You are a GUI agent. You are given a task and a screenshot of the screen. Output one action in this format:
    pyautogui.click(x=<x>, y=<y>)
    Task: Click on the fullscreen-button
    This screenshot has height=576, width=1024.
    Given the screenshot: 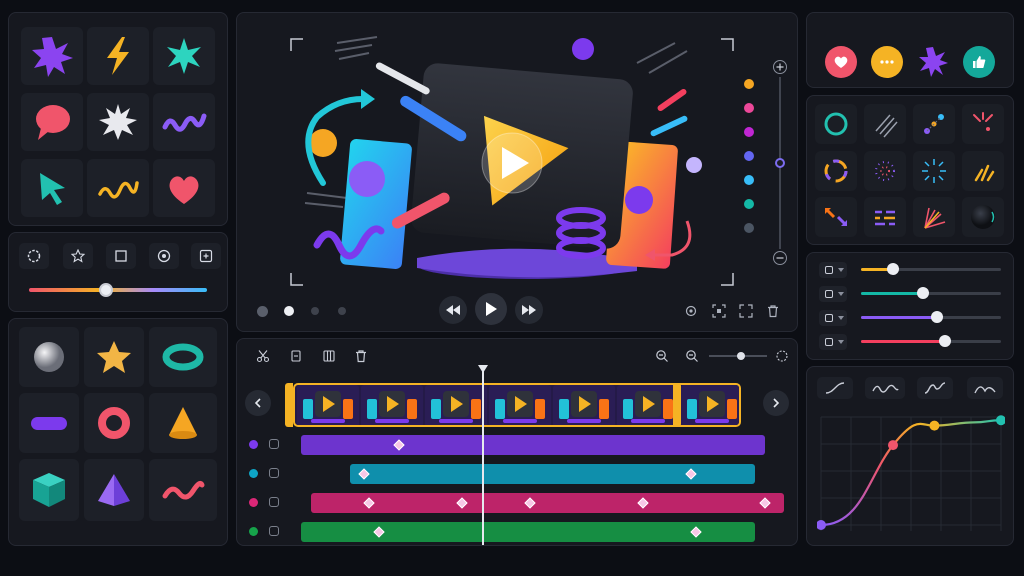 What is the action you would take?
    pyautogui.click(x=746, y=311)
    